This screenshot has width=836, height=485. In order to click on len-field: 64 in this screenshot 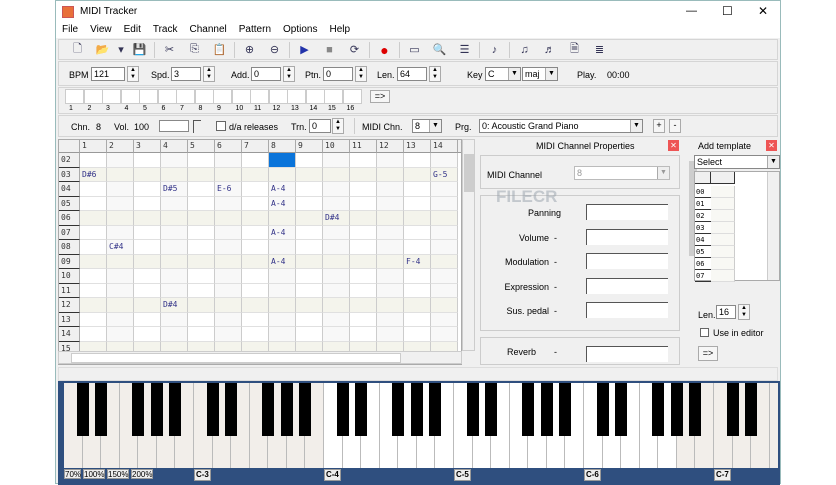, I will do `click(412, 74)`.